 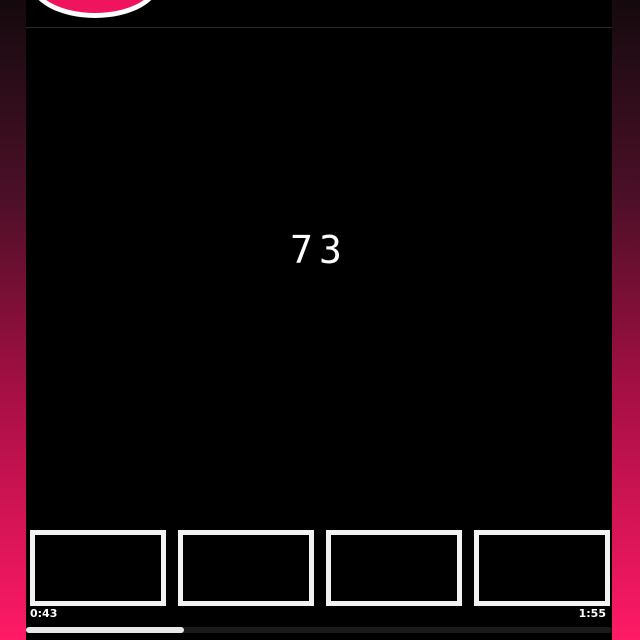 What do you see at coordinates (44, 613) in the screenshot?
I see `elapsed-time: 0:43` at bounding box center [44, 613].